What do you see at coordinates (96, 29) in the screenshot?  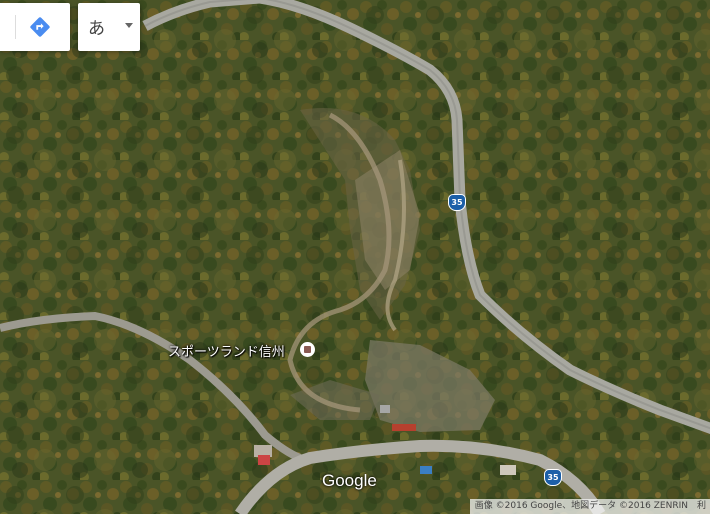 I see `ime-label: あ` at bounding box center [96, 29].